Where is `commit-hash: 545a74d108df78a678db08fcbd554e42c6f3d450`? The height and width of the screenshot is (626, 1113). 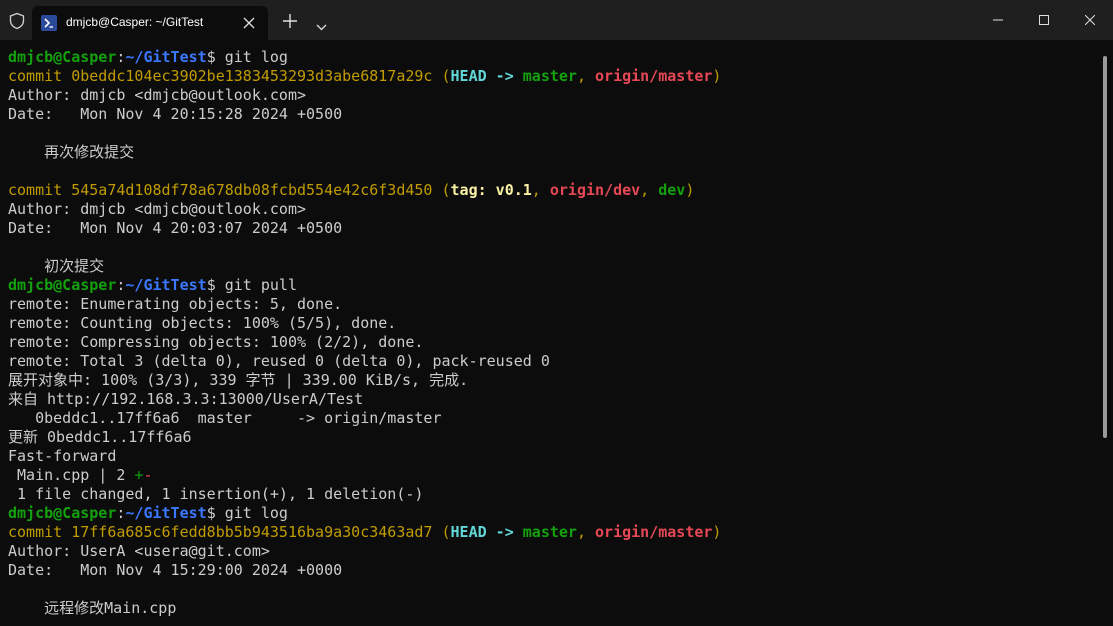 commit-hash: 545a74d108df78a678db08fcbd554e42c6f3d450 is located at coordinates (252, 190).